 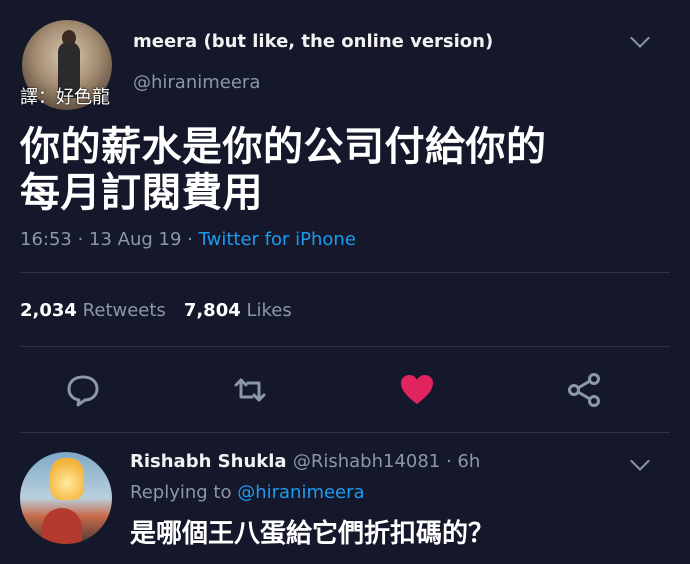 What do you see at coordinates (238, 310) in the screenshot?
I see `likes-stat: 7,804 Likes` at bounding box center [238, 310].